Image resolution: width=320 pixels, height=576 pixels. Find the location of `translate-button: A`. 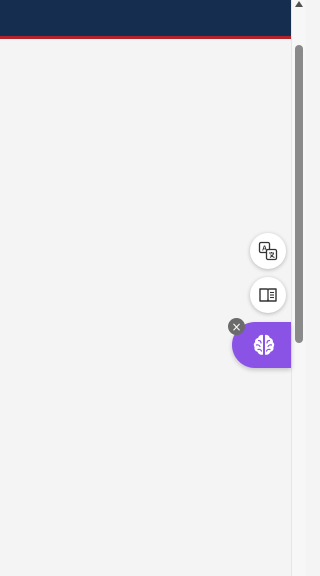

translate-button: A is located at coordinates (268, 251).